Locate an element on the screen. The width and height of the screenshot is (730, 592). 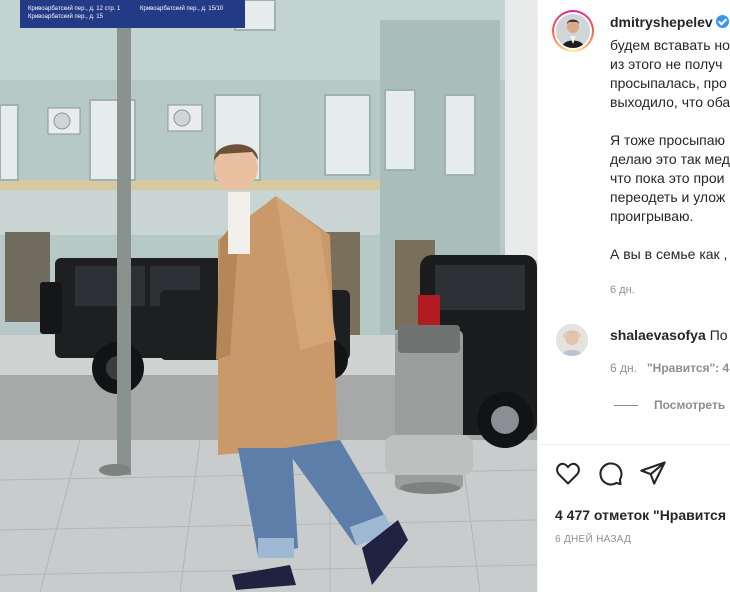
author-avatar is located at coordinates (573, 31).